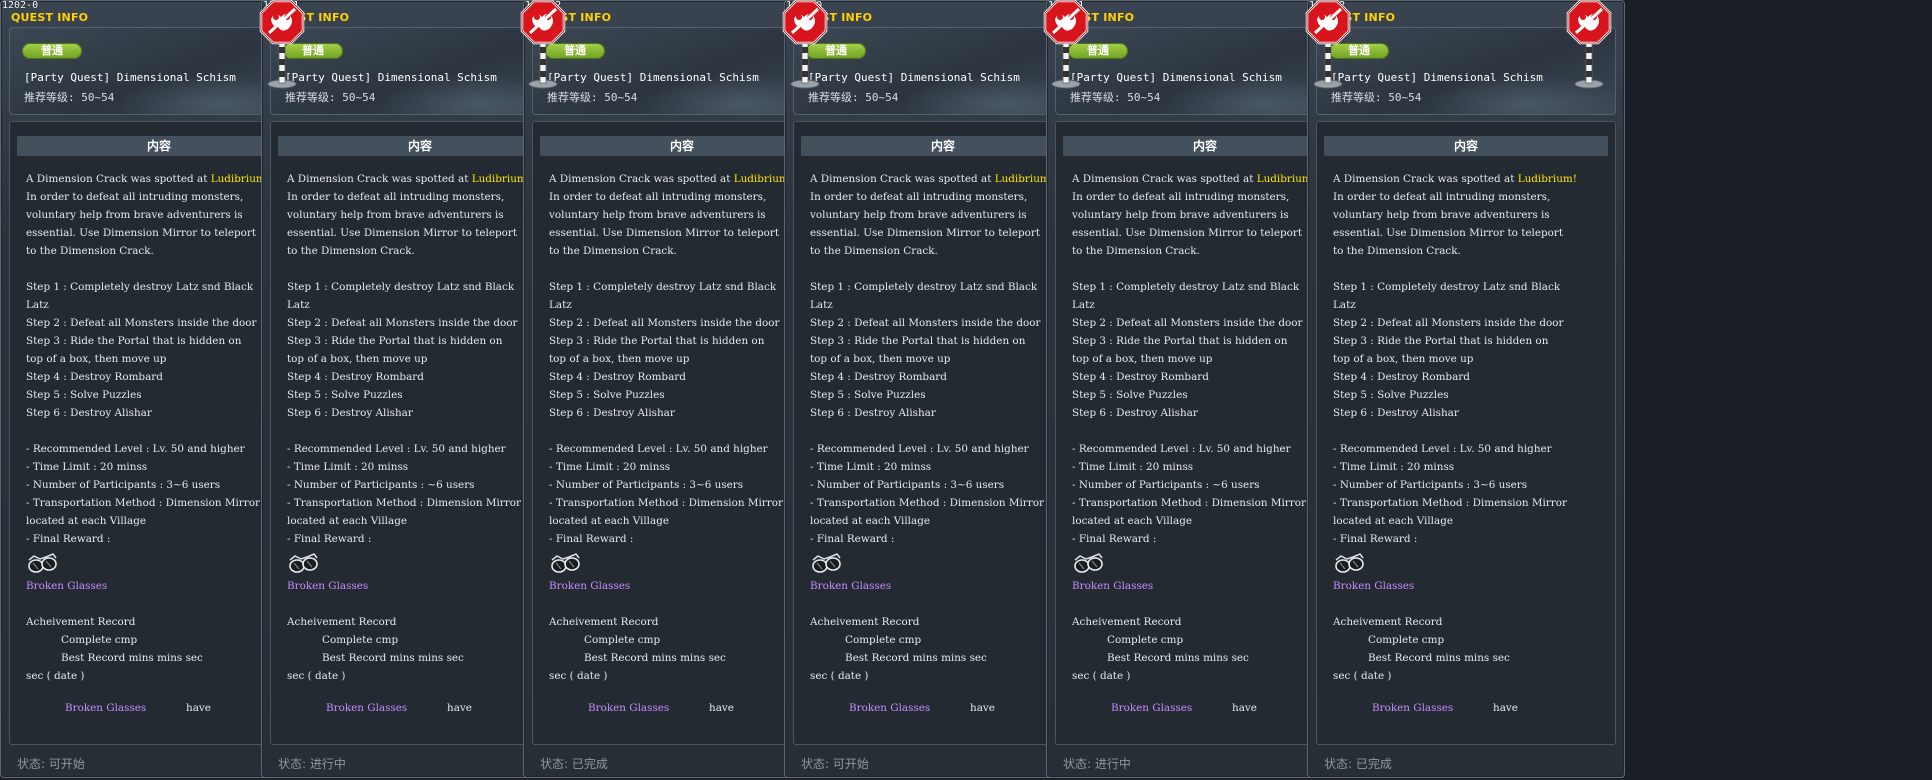  Describe the element at coordinates (347, 521) in the screenshot. I see `info-after-line: located at each Village` at that location.